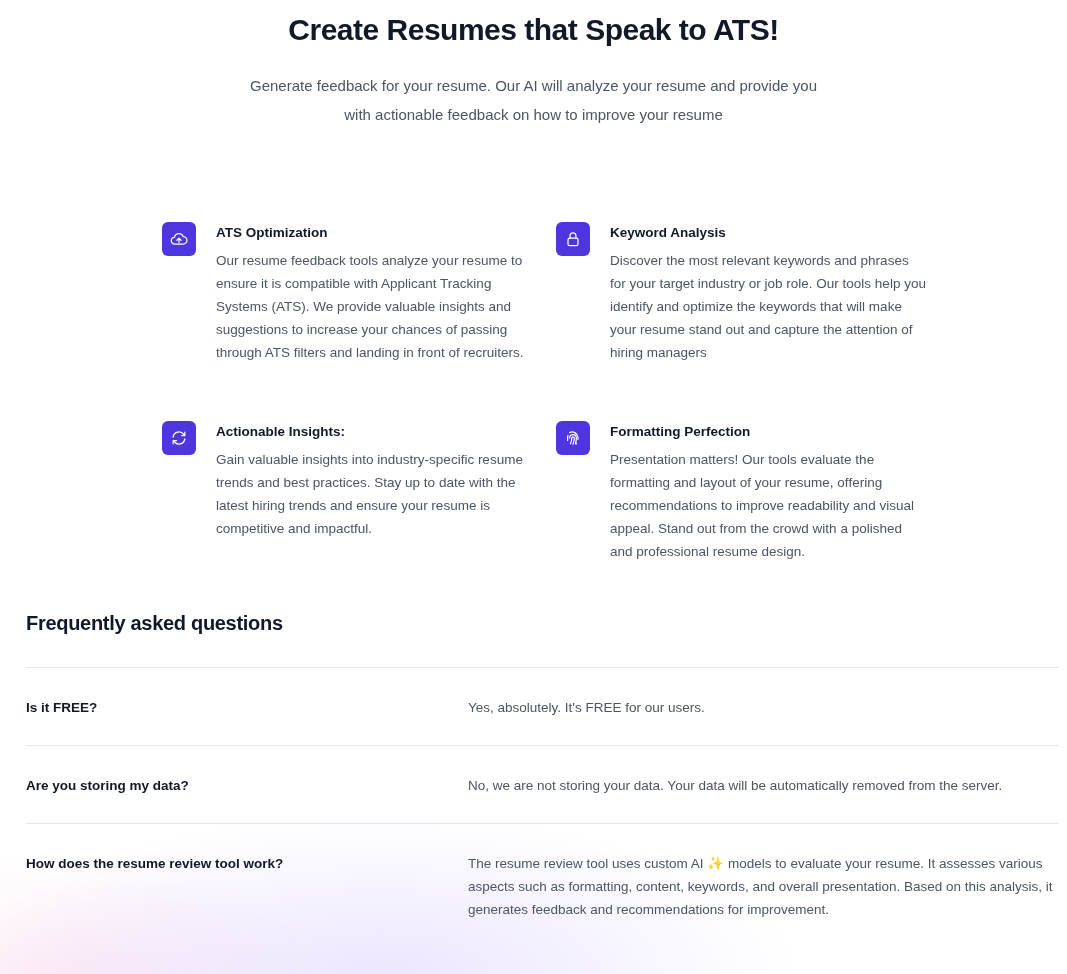 Image resolution: width=1067 pixels, height=974 pixels. What do you see at coordinates (179, 239) in the screenshot?
I see `cloud-upload-icon` at bounding box center [179, 239].